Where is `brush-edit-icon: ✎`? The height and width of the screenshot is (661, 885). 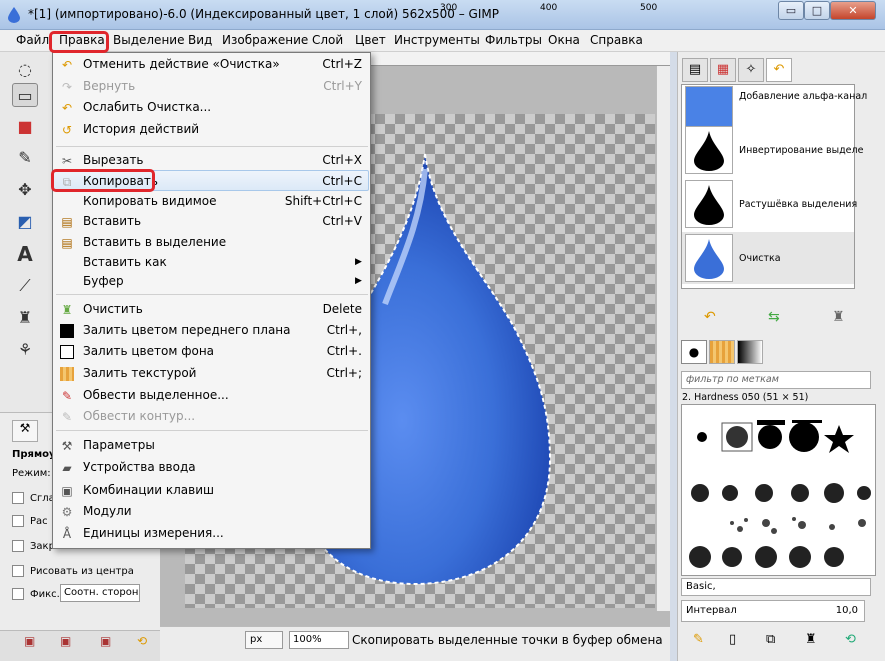
brush-edit-icon: ✎ is located at coordinates (698, 639).